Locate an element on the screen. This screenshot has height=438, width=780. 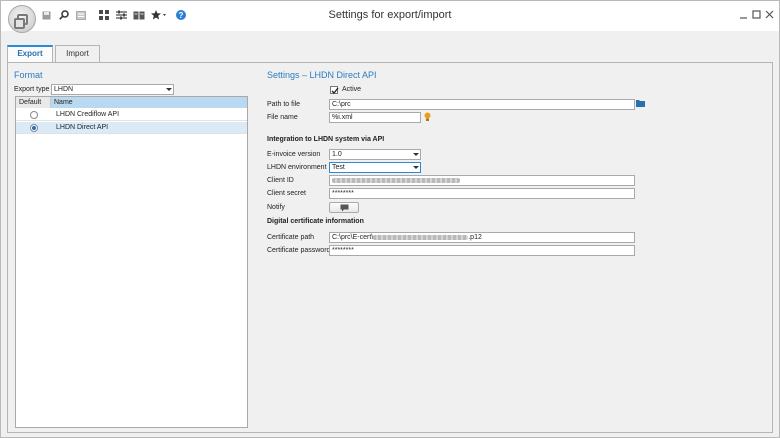
integration-title: Integration to LHDN system via API is located at coordinates (326, 139).